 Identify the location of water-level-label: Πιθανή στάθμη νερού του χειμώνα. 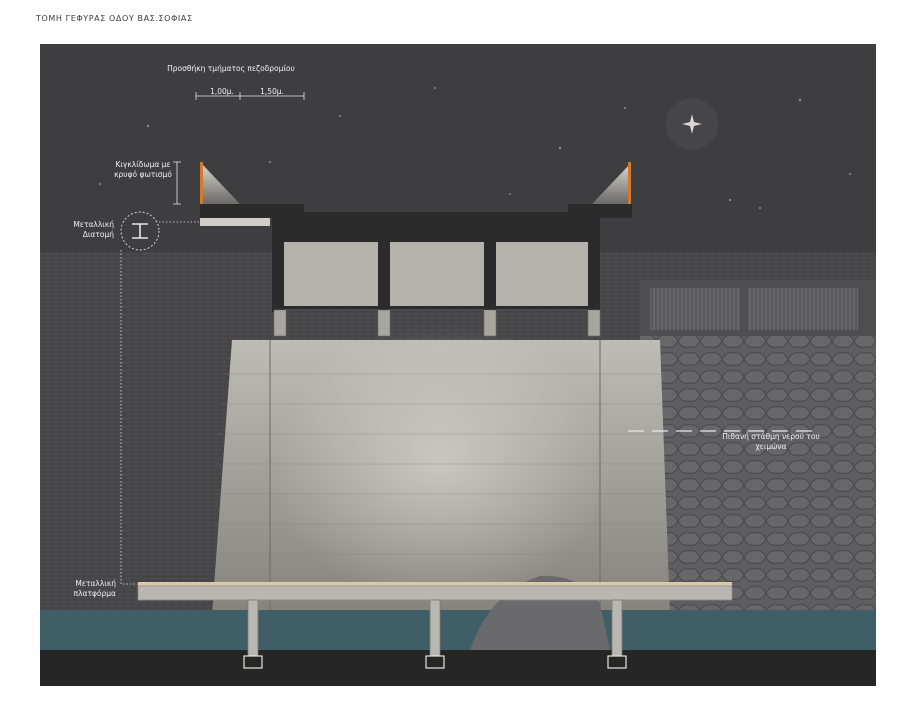
(771, 441).